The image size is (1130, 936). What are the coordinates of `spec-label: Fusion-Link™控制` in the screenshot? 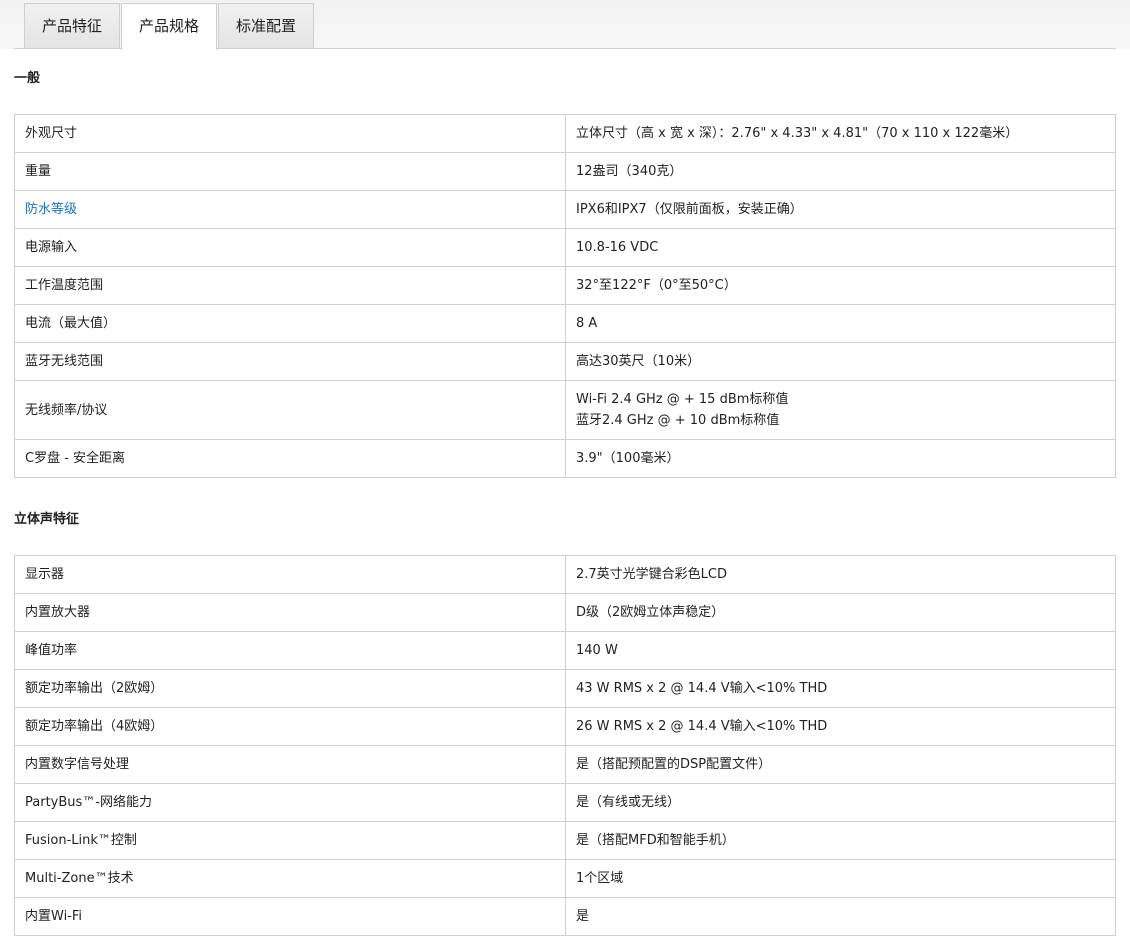 It's located at (290, 840).